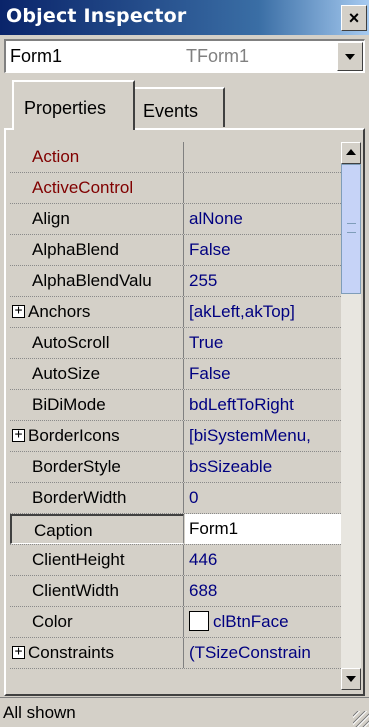 This screenshot has height=727, width=369. Describe the element at coordinates (63, 530) in the screenshot. I see `property-name-text: Caption` at that location.